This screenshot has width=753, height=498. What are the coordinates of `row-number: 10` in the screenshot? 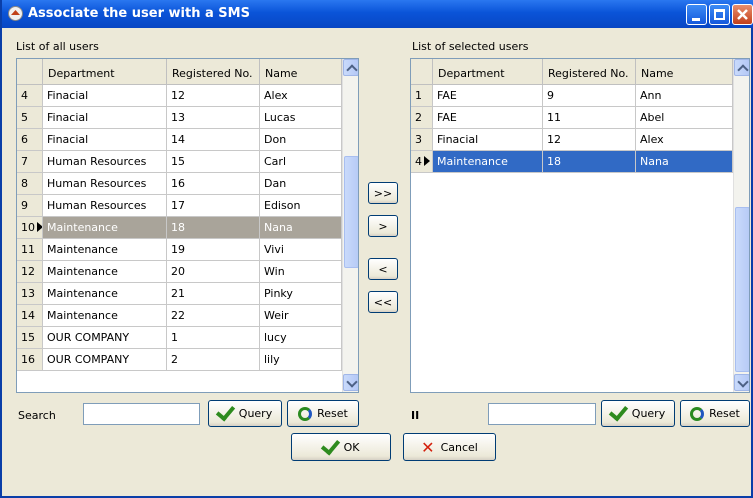 It's located at (30, 228).